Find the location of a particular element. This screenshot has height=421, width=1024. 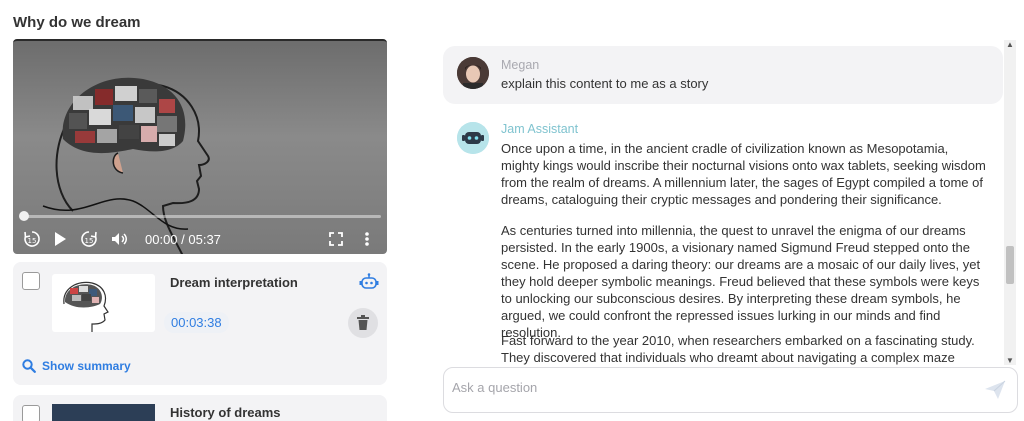

video-progress-bar is located at coordinates (201, 216).